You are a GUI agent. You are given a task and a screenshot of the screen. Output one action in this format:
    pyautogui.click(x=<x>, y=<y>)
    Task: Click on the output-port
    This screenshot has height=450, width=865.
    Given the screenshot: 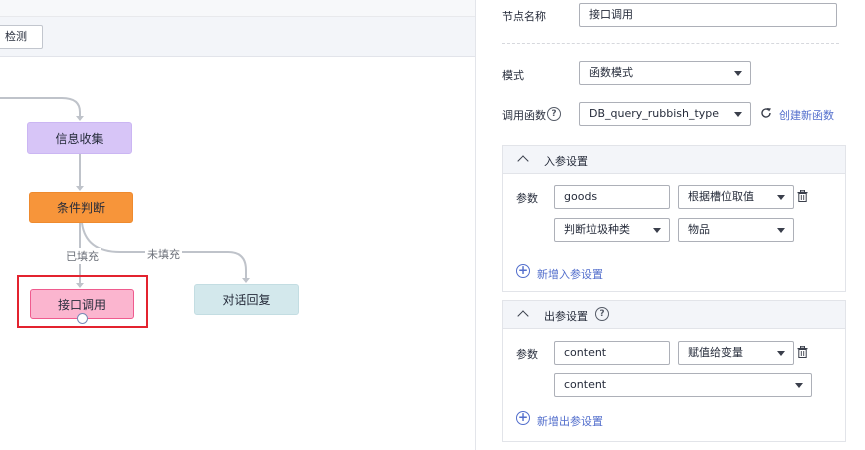 What is the action you would take?
    pyautogui.click(x=82, y=318)
    